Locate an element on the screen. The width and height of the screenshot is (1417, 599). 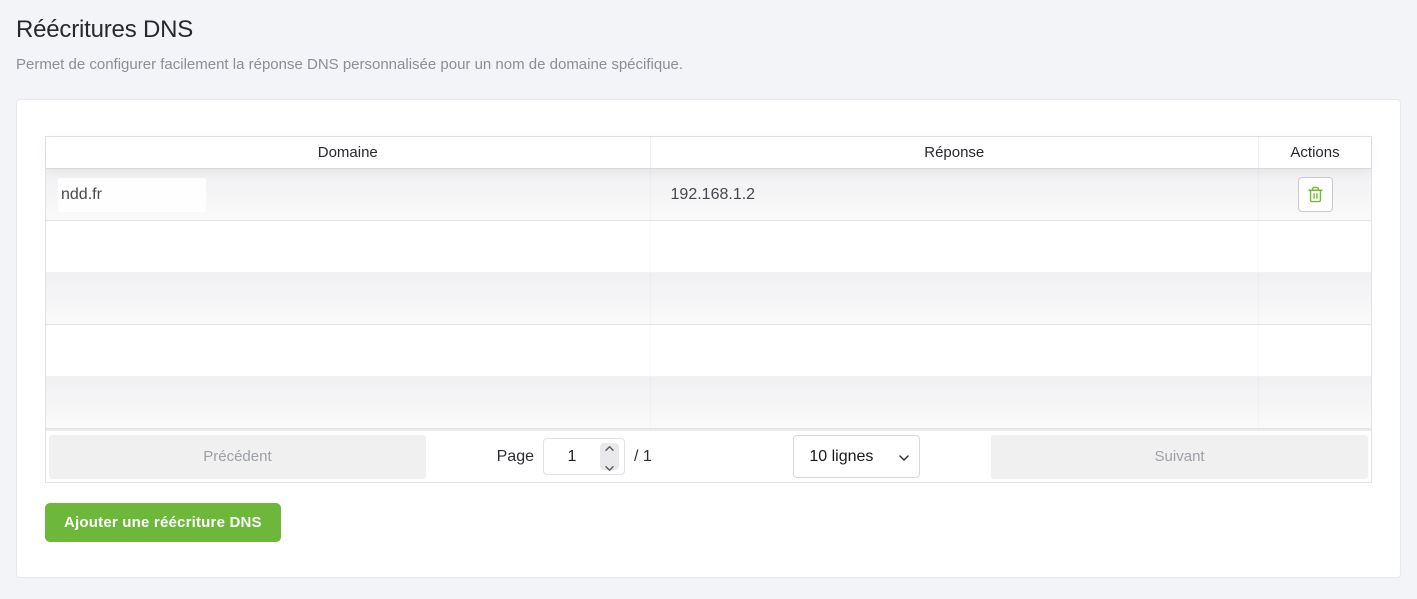
page-number-input-box is located at coordinates (584, 456).